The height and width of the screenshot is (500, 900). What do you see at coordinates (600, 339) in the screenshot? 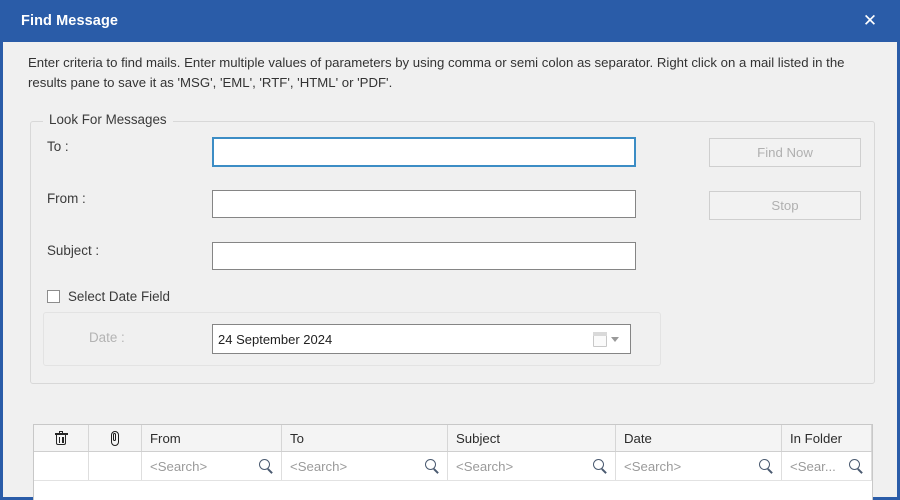
I see `calendar-icon` at bounding box center [600, 339].